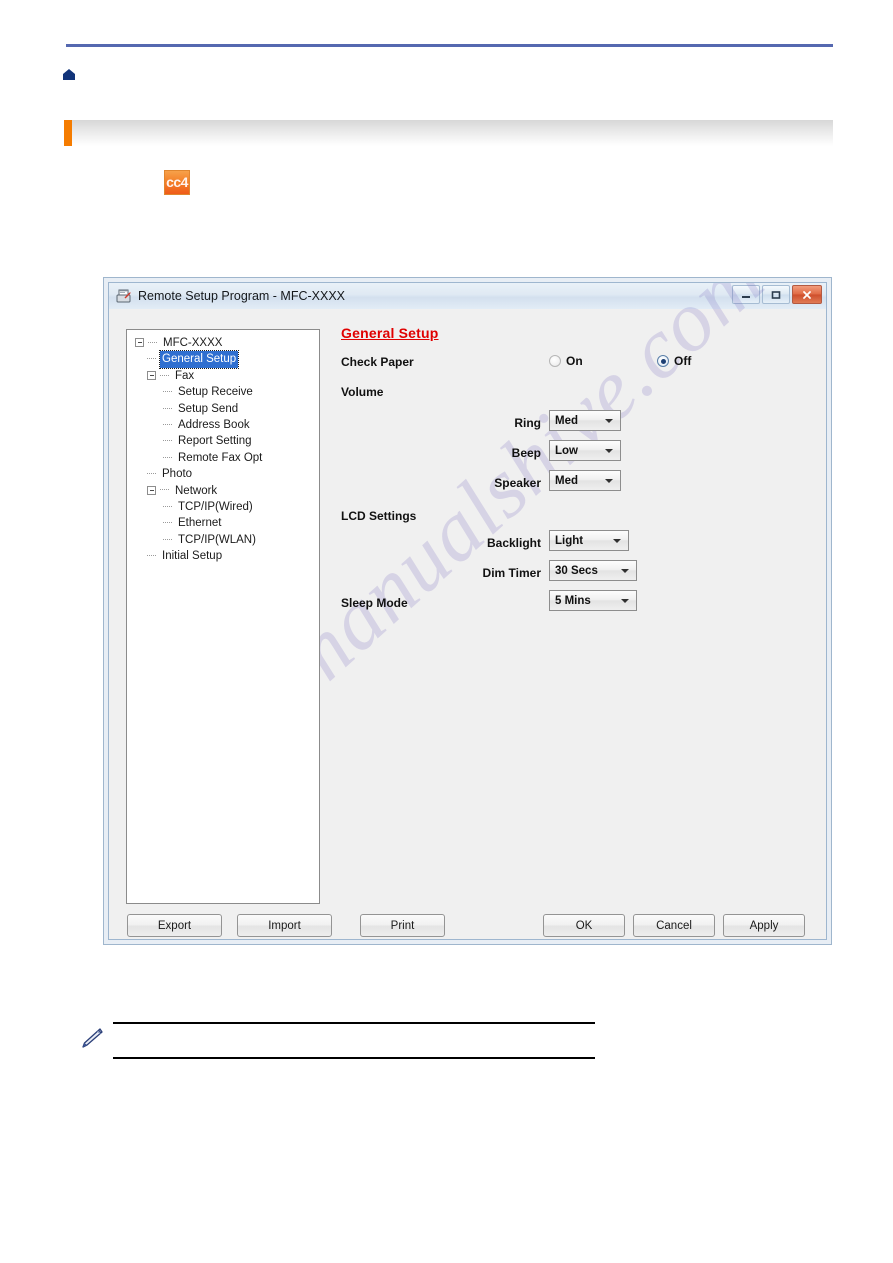 The height and width of the screenshot is (1263, 893). What do you see at coordinates (174, 925) in the screenshot?
I see `export-button: Export` at bounding box center [174, 925].